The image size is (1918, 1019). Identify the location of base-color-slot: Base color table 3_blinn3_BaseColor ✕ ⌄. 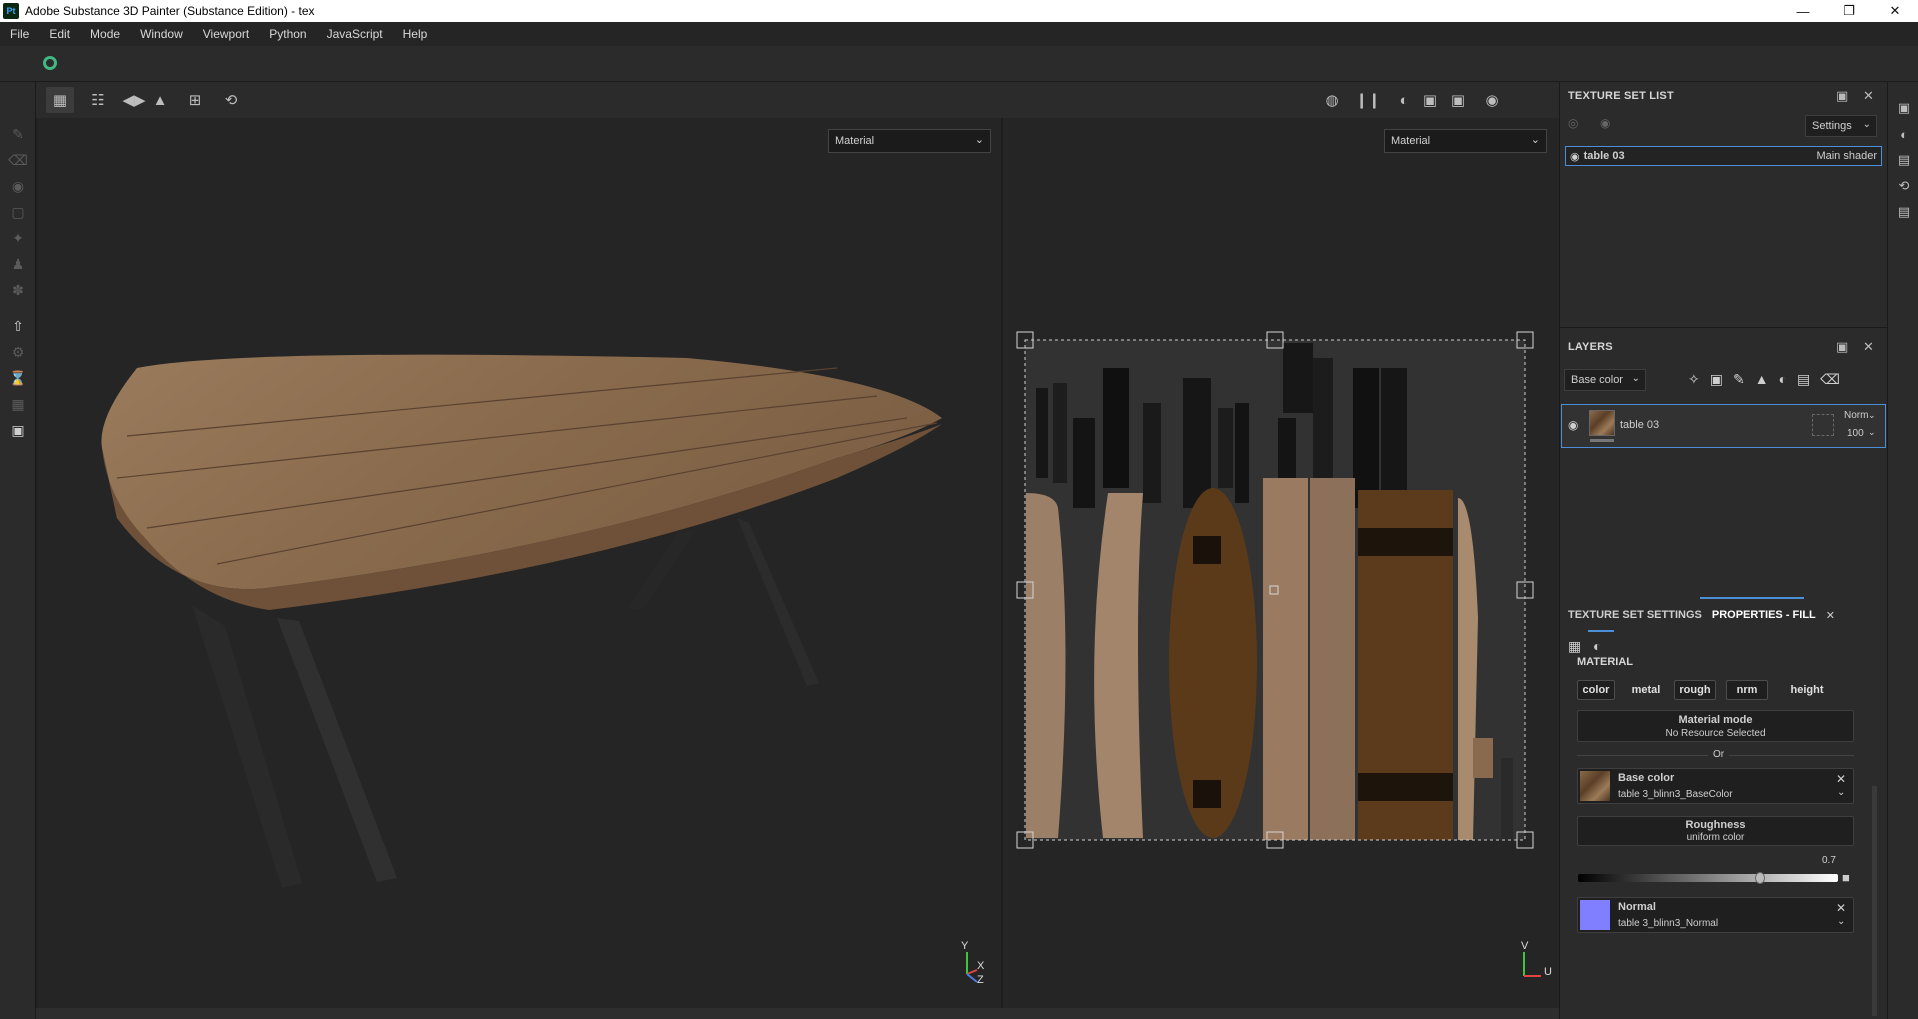
(1715, 786).